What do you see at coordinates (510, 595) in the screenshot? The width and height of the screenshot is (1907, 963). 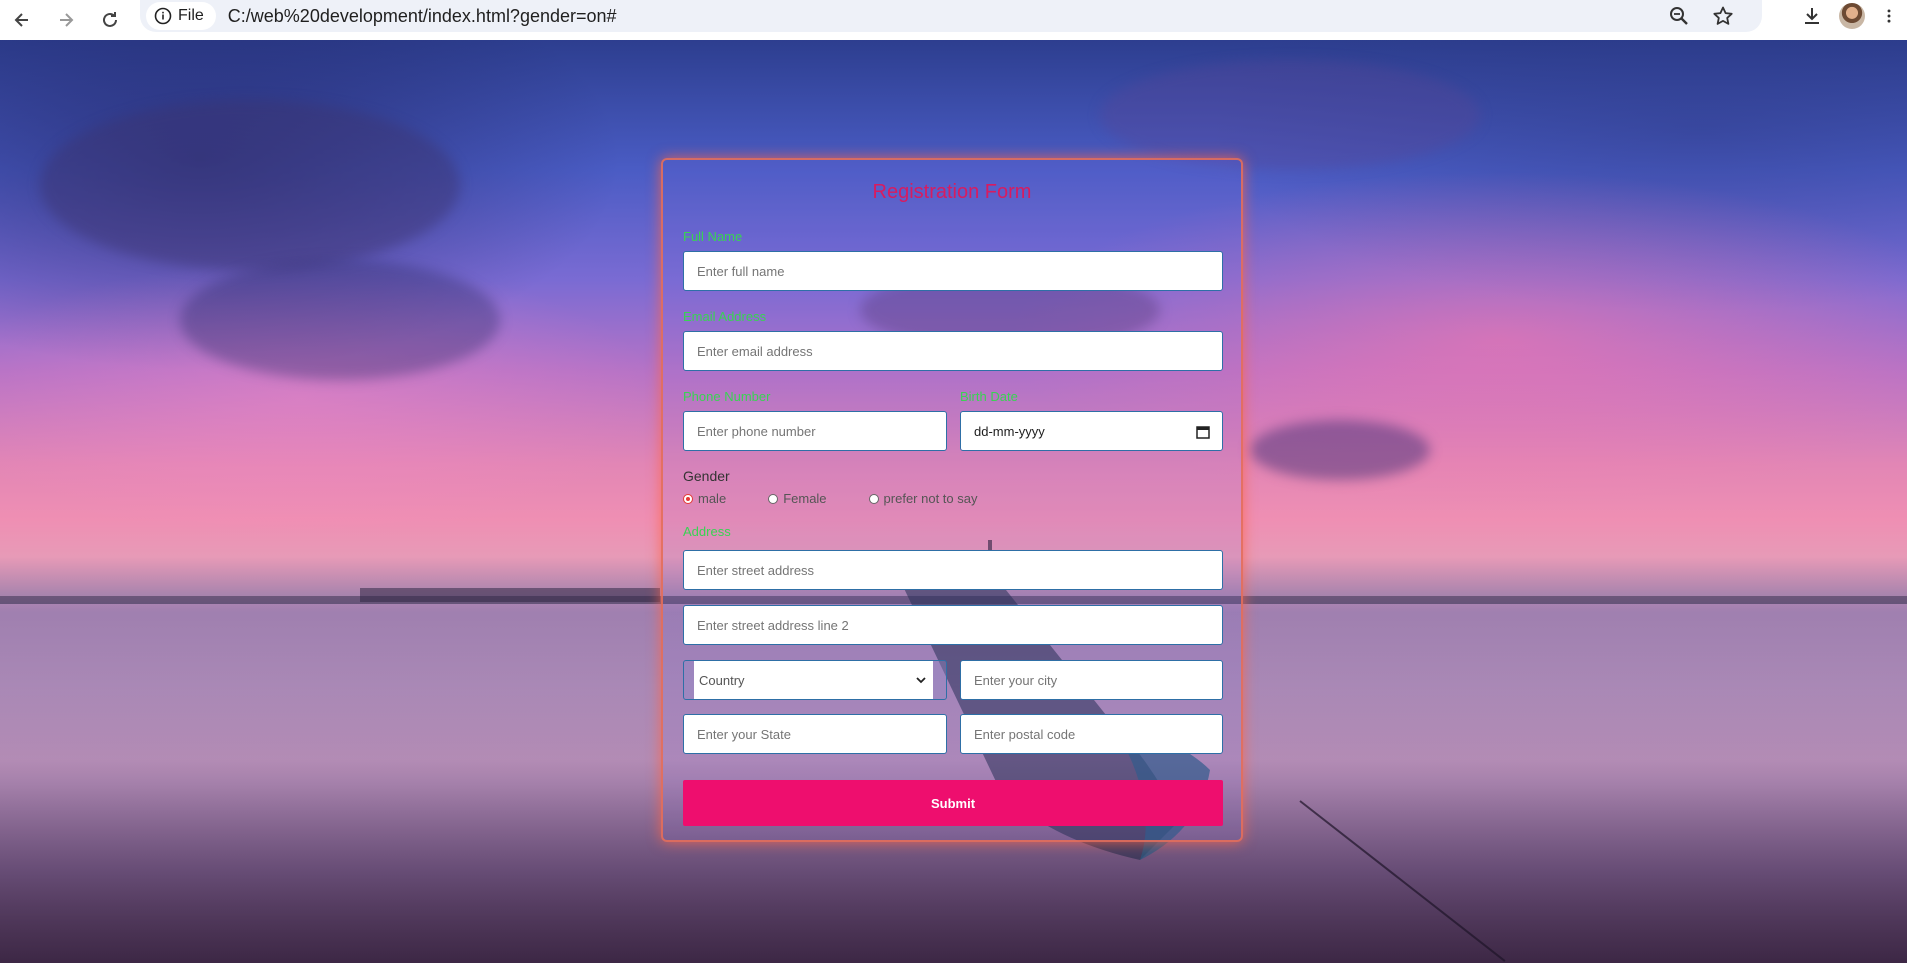 I see `pier` at bounding box center [510, 595].